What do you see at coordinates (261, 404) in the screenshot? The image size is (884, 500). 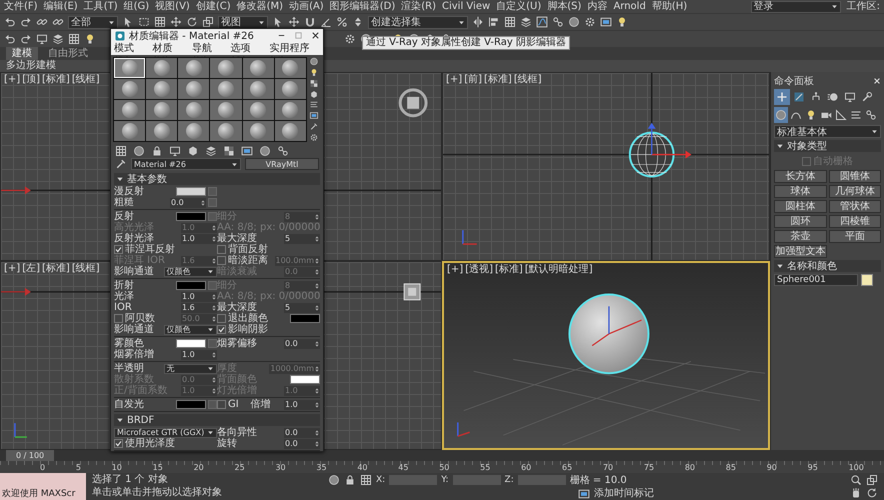 I see `parameter-label: 倍增` at bounding box center [261, 404].